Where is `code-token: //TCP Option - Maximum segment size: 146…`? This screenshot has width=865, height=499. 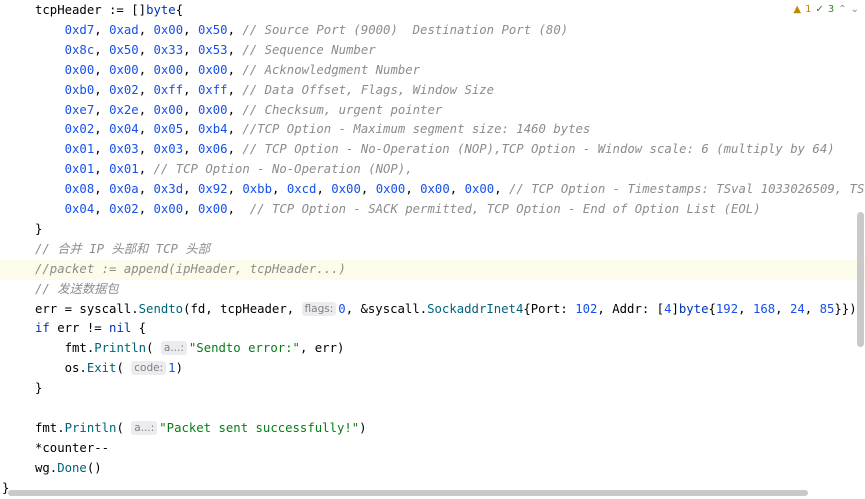 code-token: //TCP Option - Maximum segment size: 146… is located at coordinates (416, 129).